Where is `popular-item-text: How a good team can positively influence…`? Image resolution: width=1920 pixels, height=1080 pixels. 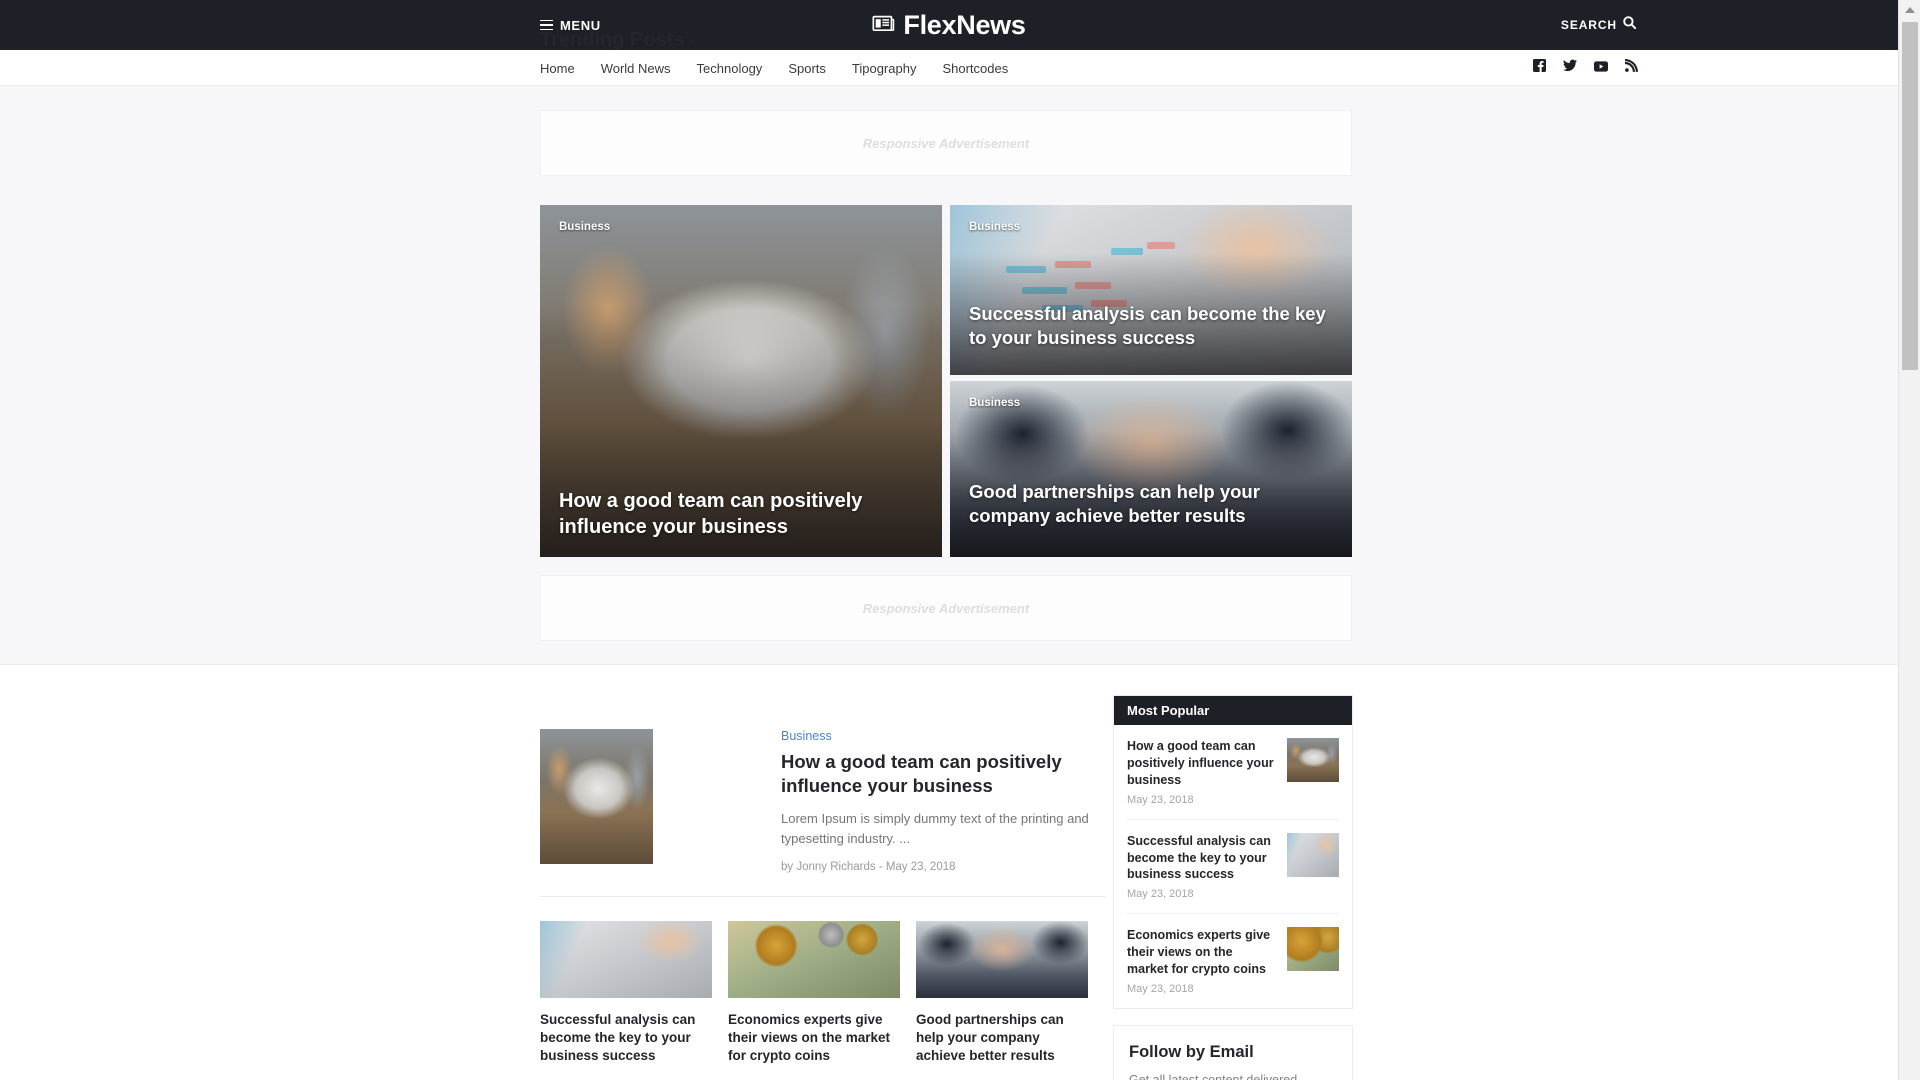
popular-item-text: How a good team can positively influence… is located at coordinates (1202, 772).